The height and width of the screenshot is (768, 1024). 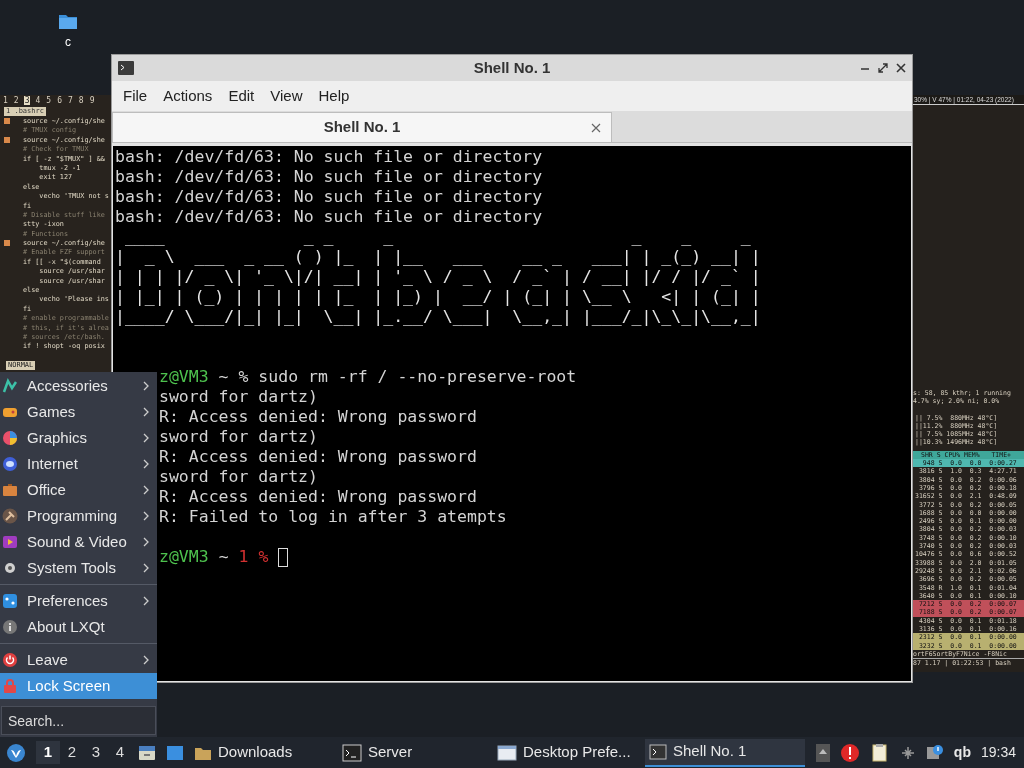 I want to click on menu-item: Edit, so click(x=241, y=96).